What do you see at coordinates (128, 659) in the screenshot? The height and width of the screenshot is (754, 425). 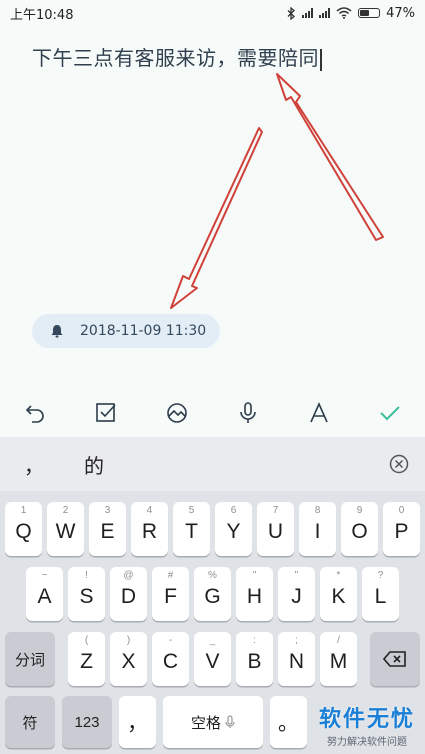 I see `key-x: ) X` at bounding box center [128, 659].